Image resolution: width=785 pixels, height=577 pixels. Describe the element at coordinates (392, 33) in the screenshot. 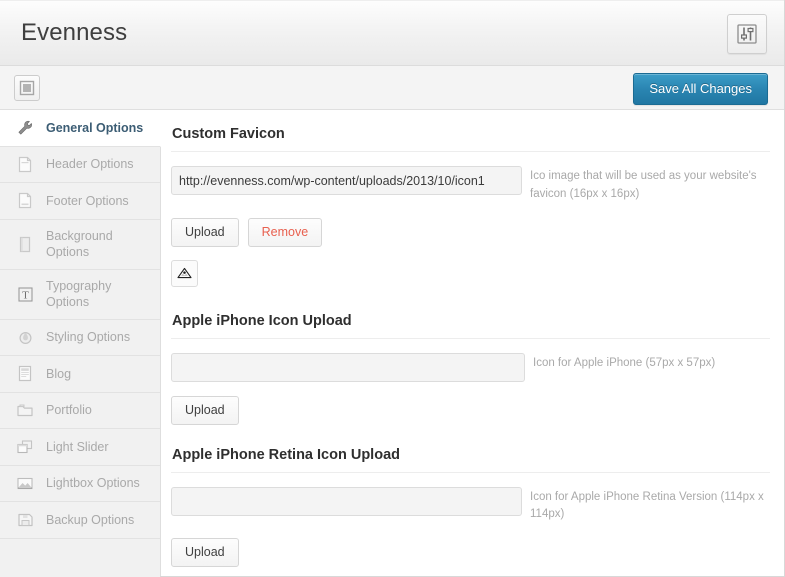

I see `app-header: Evenness` at that location.